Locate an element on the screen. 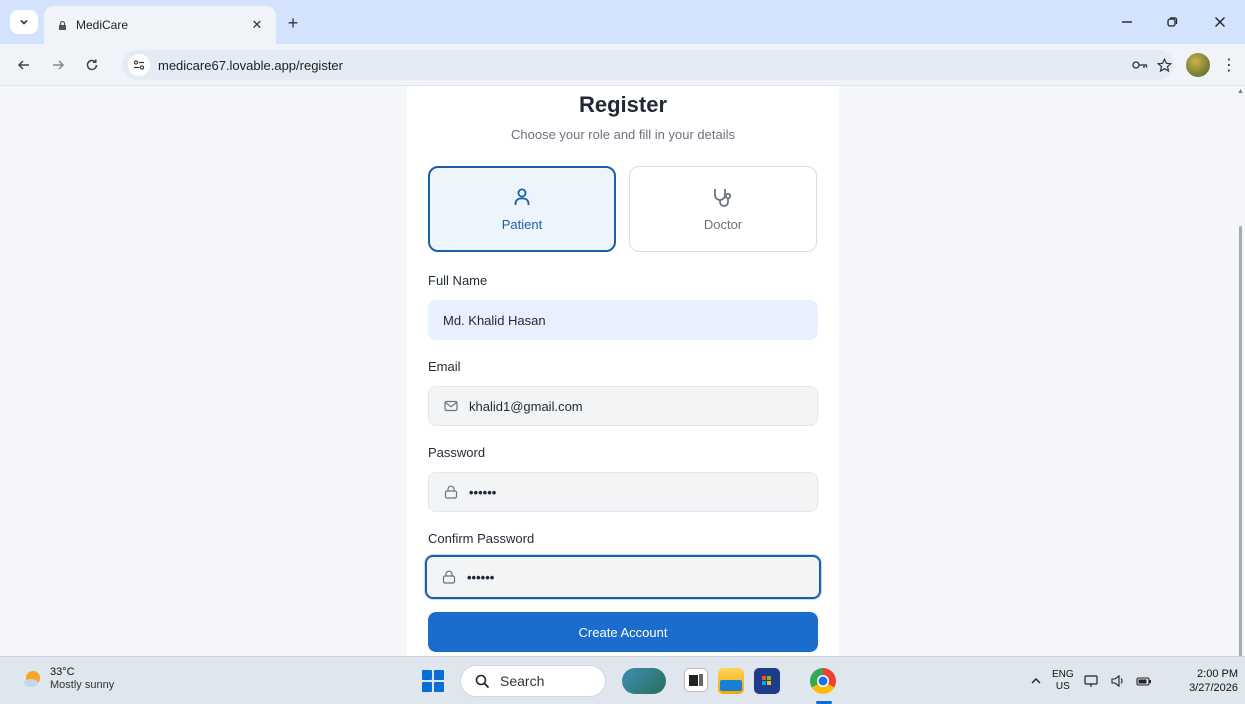 The image size is (1245, 704). profile-avatar is located at coordinates (1198, 65).